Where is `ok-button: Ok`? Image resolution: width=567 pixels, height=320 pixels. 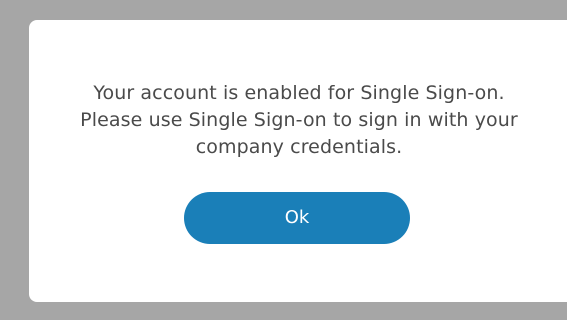
ok-button: Ok is located at coordinates (297, 218).